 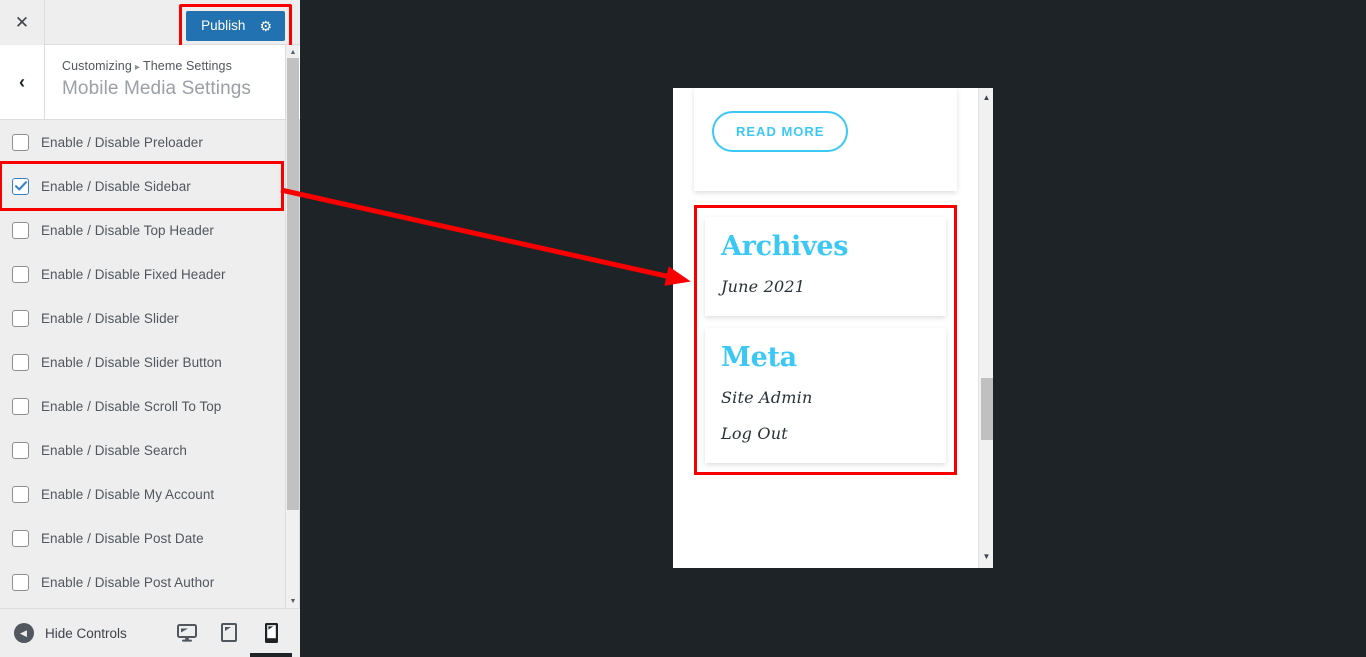 What do you see at coordinates (131, 362) in the screenshot?
I see `control-label: Enable / Disable Slider Button` at bounding box center [131, 362].